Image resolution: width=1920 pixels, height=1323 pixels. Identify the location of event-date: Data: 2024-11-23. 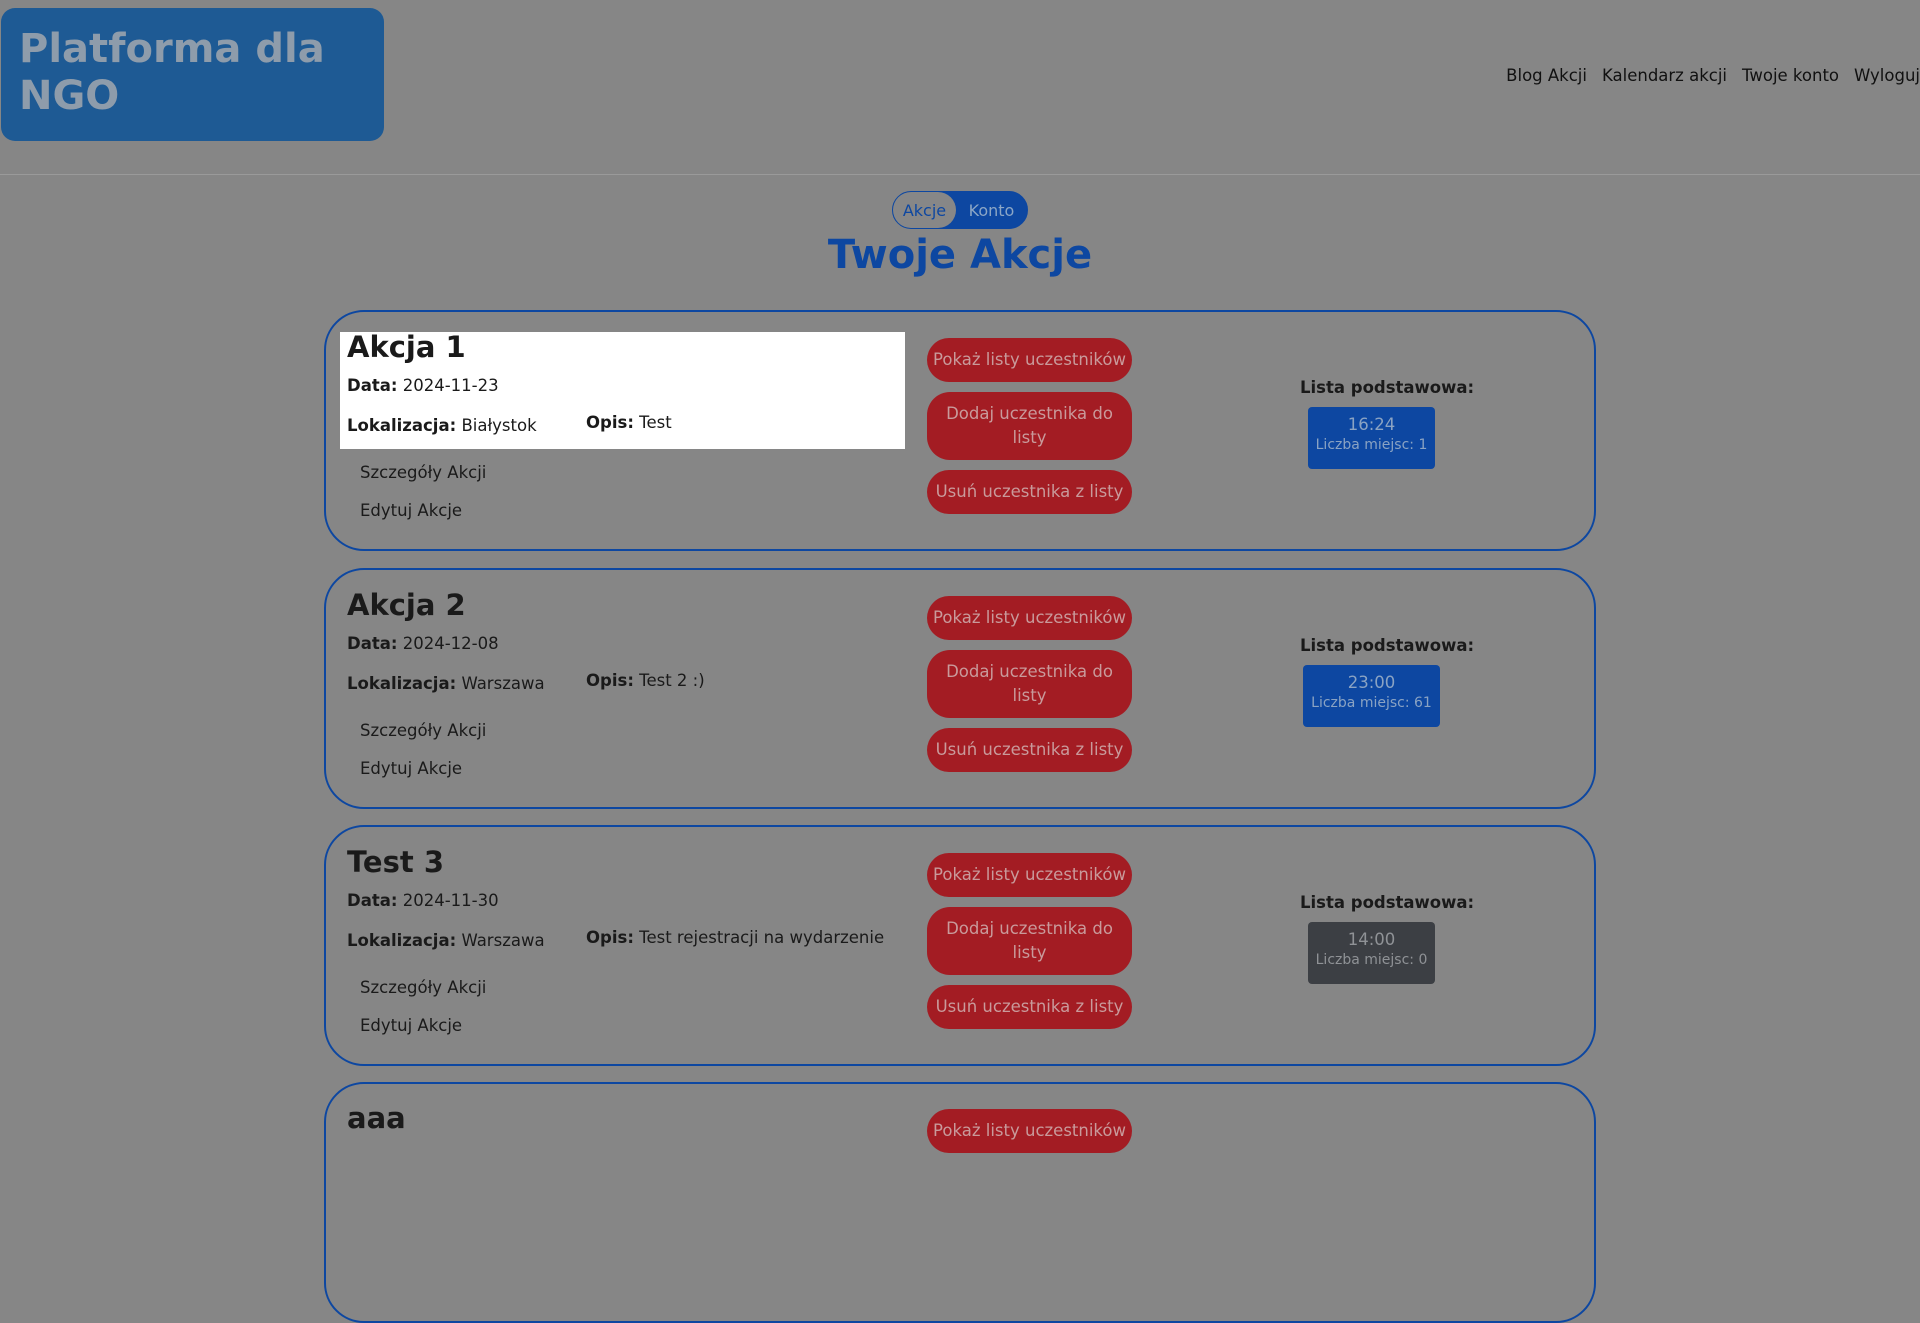
(423, 385).